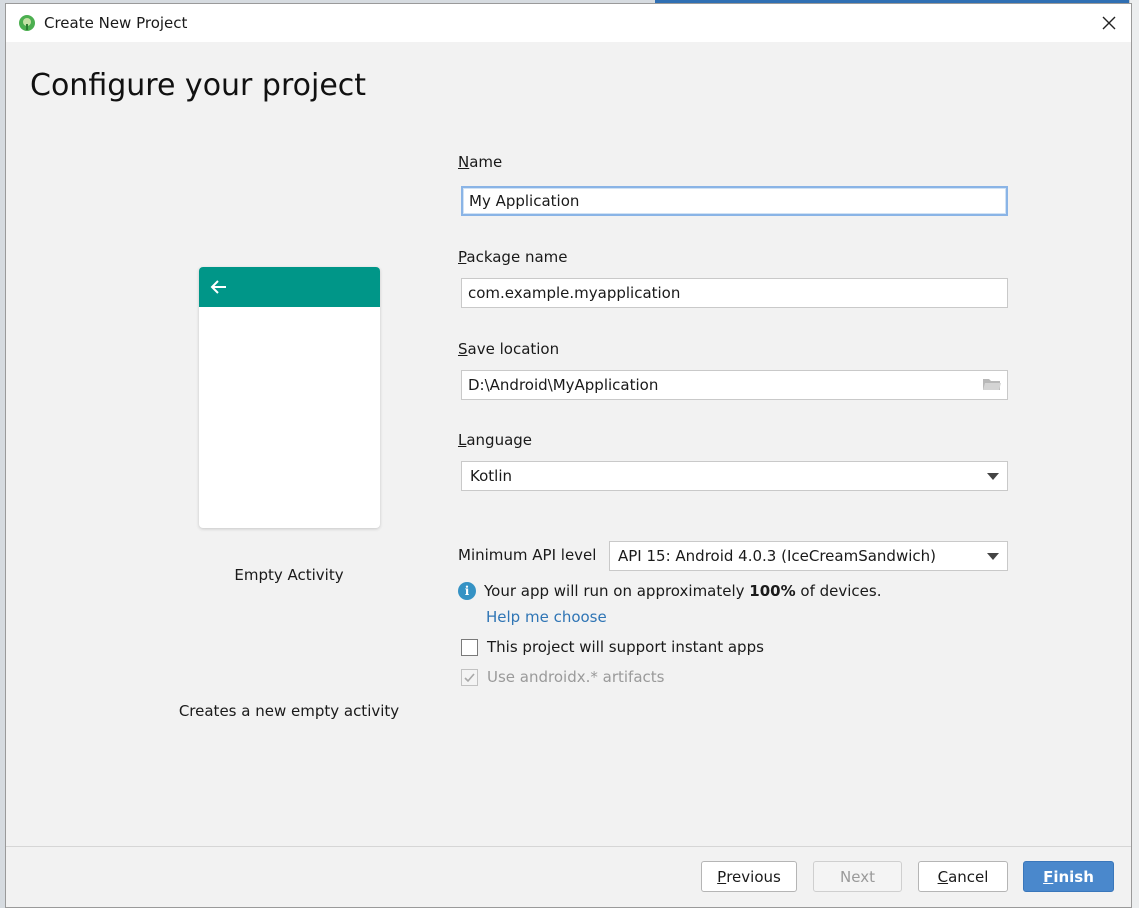 The height and width of the screenshot is (908, 1139). I want to click on language-value: Kotlin, so click(491, 476).